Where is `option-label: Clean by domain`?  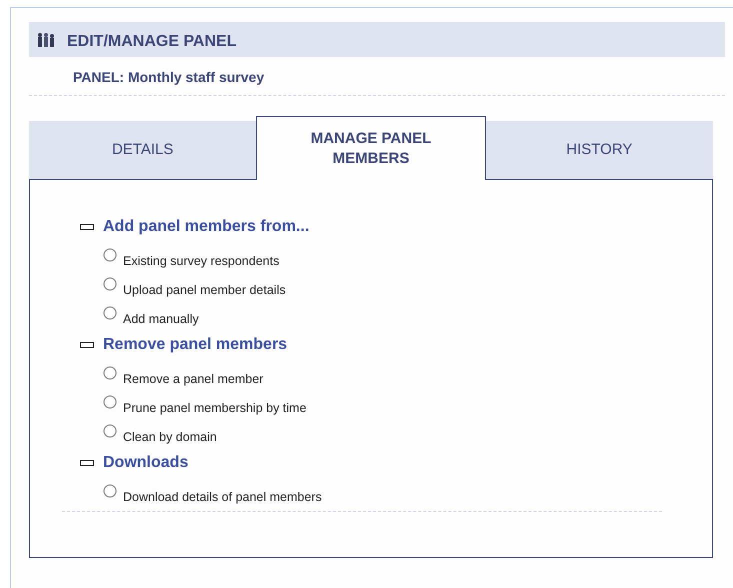
option-label: Clean by domain is located at coordinates (170, 437).